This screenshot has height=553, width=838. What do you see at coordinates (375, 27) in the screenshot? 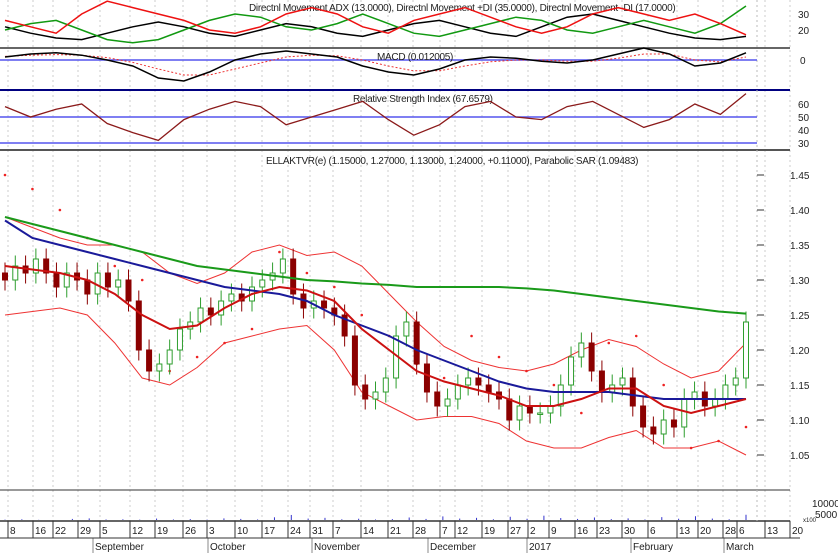
I see `adx-line` at bounding box center [375, 27].